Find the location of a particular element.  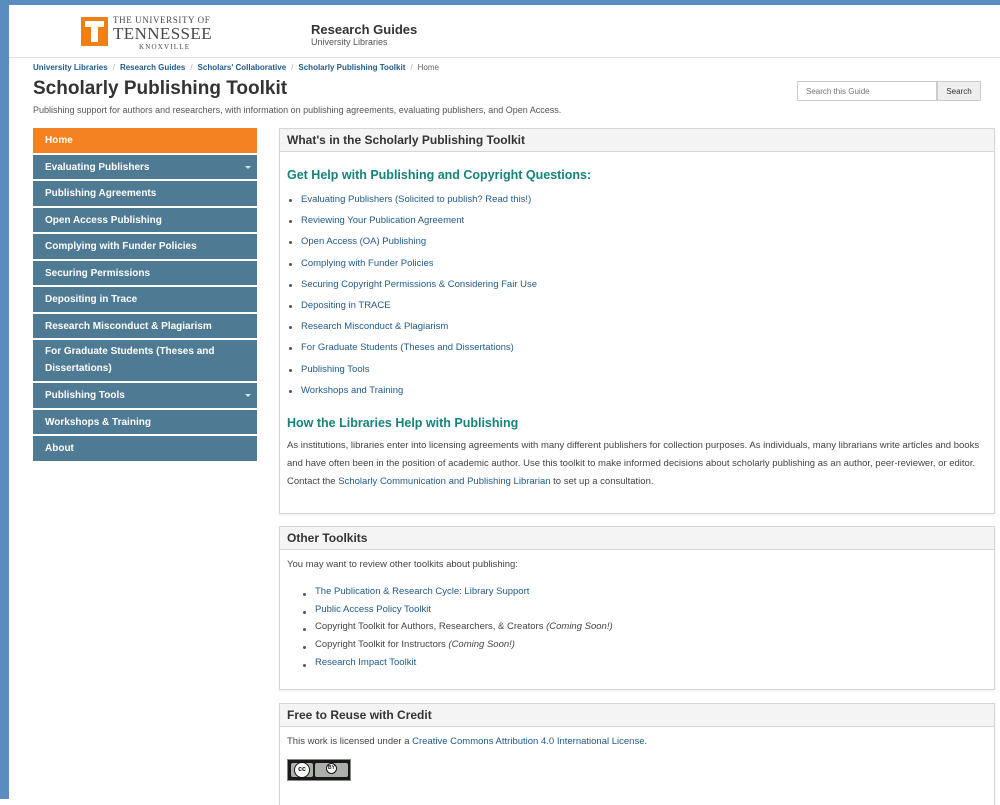

sidebar-item-label: Securing Permissions is located at coordinates (98, 273).